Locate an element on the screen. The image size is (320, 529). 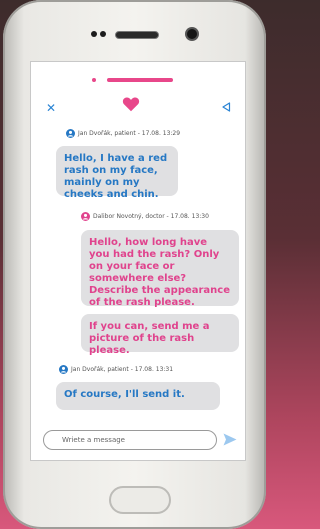
phone-speaker is located at coordinates (137, 35).